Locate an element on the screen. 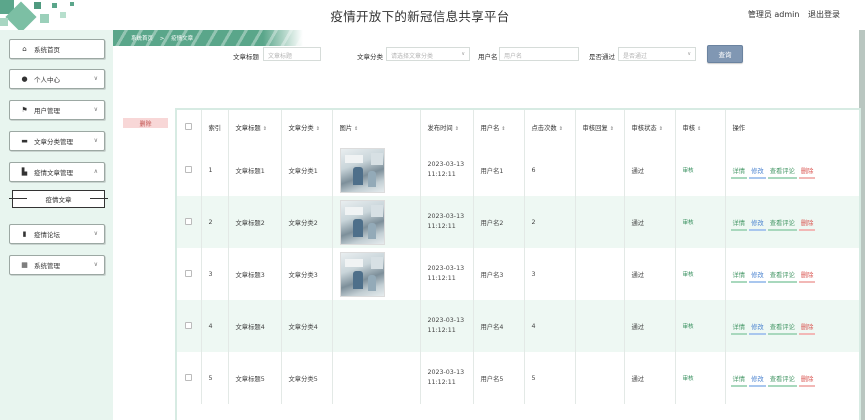  batch-delete-button: 删除 is located at coordinates (145, 123).